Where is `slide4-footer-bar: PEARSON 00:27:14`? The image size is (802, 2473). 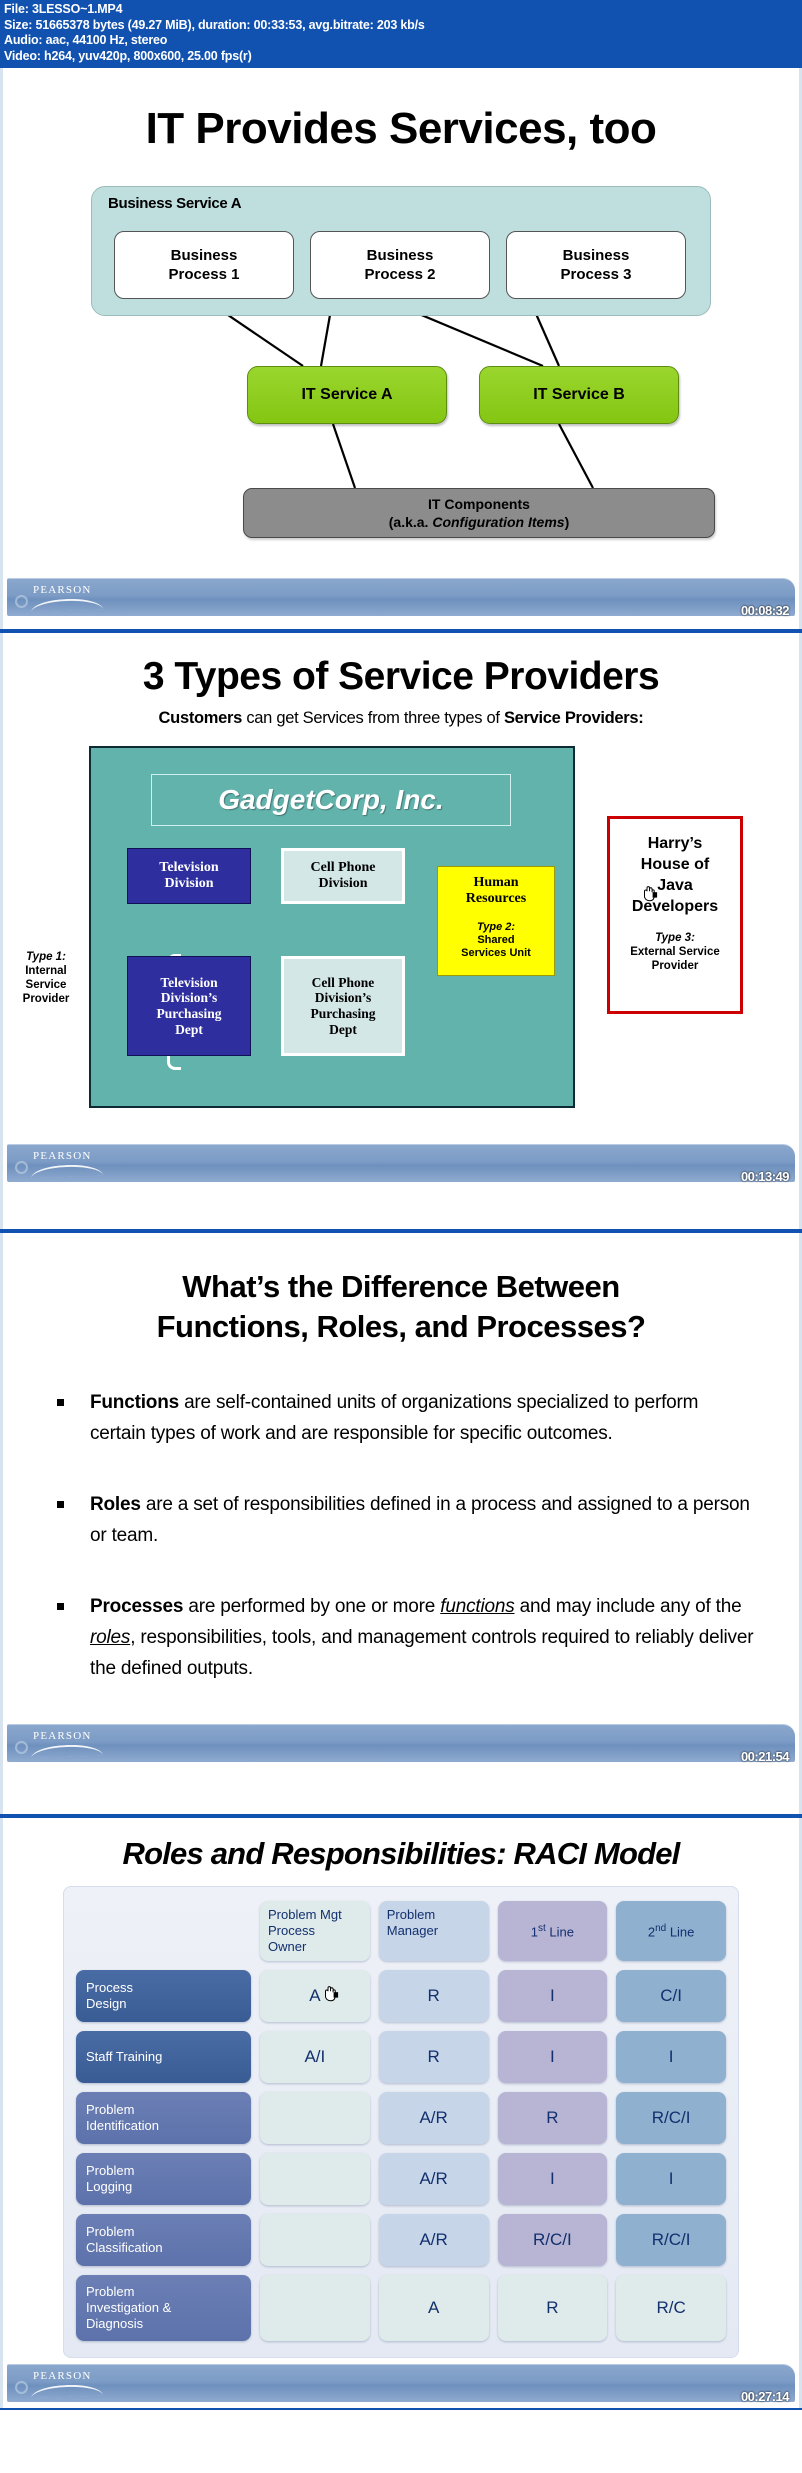
slide4-footer-bar: PEARSON 00:27:14 is located at coordinates (401, 2384).